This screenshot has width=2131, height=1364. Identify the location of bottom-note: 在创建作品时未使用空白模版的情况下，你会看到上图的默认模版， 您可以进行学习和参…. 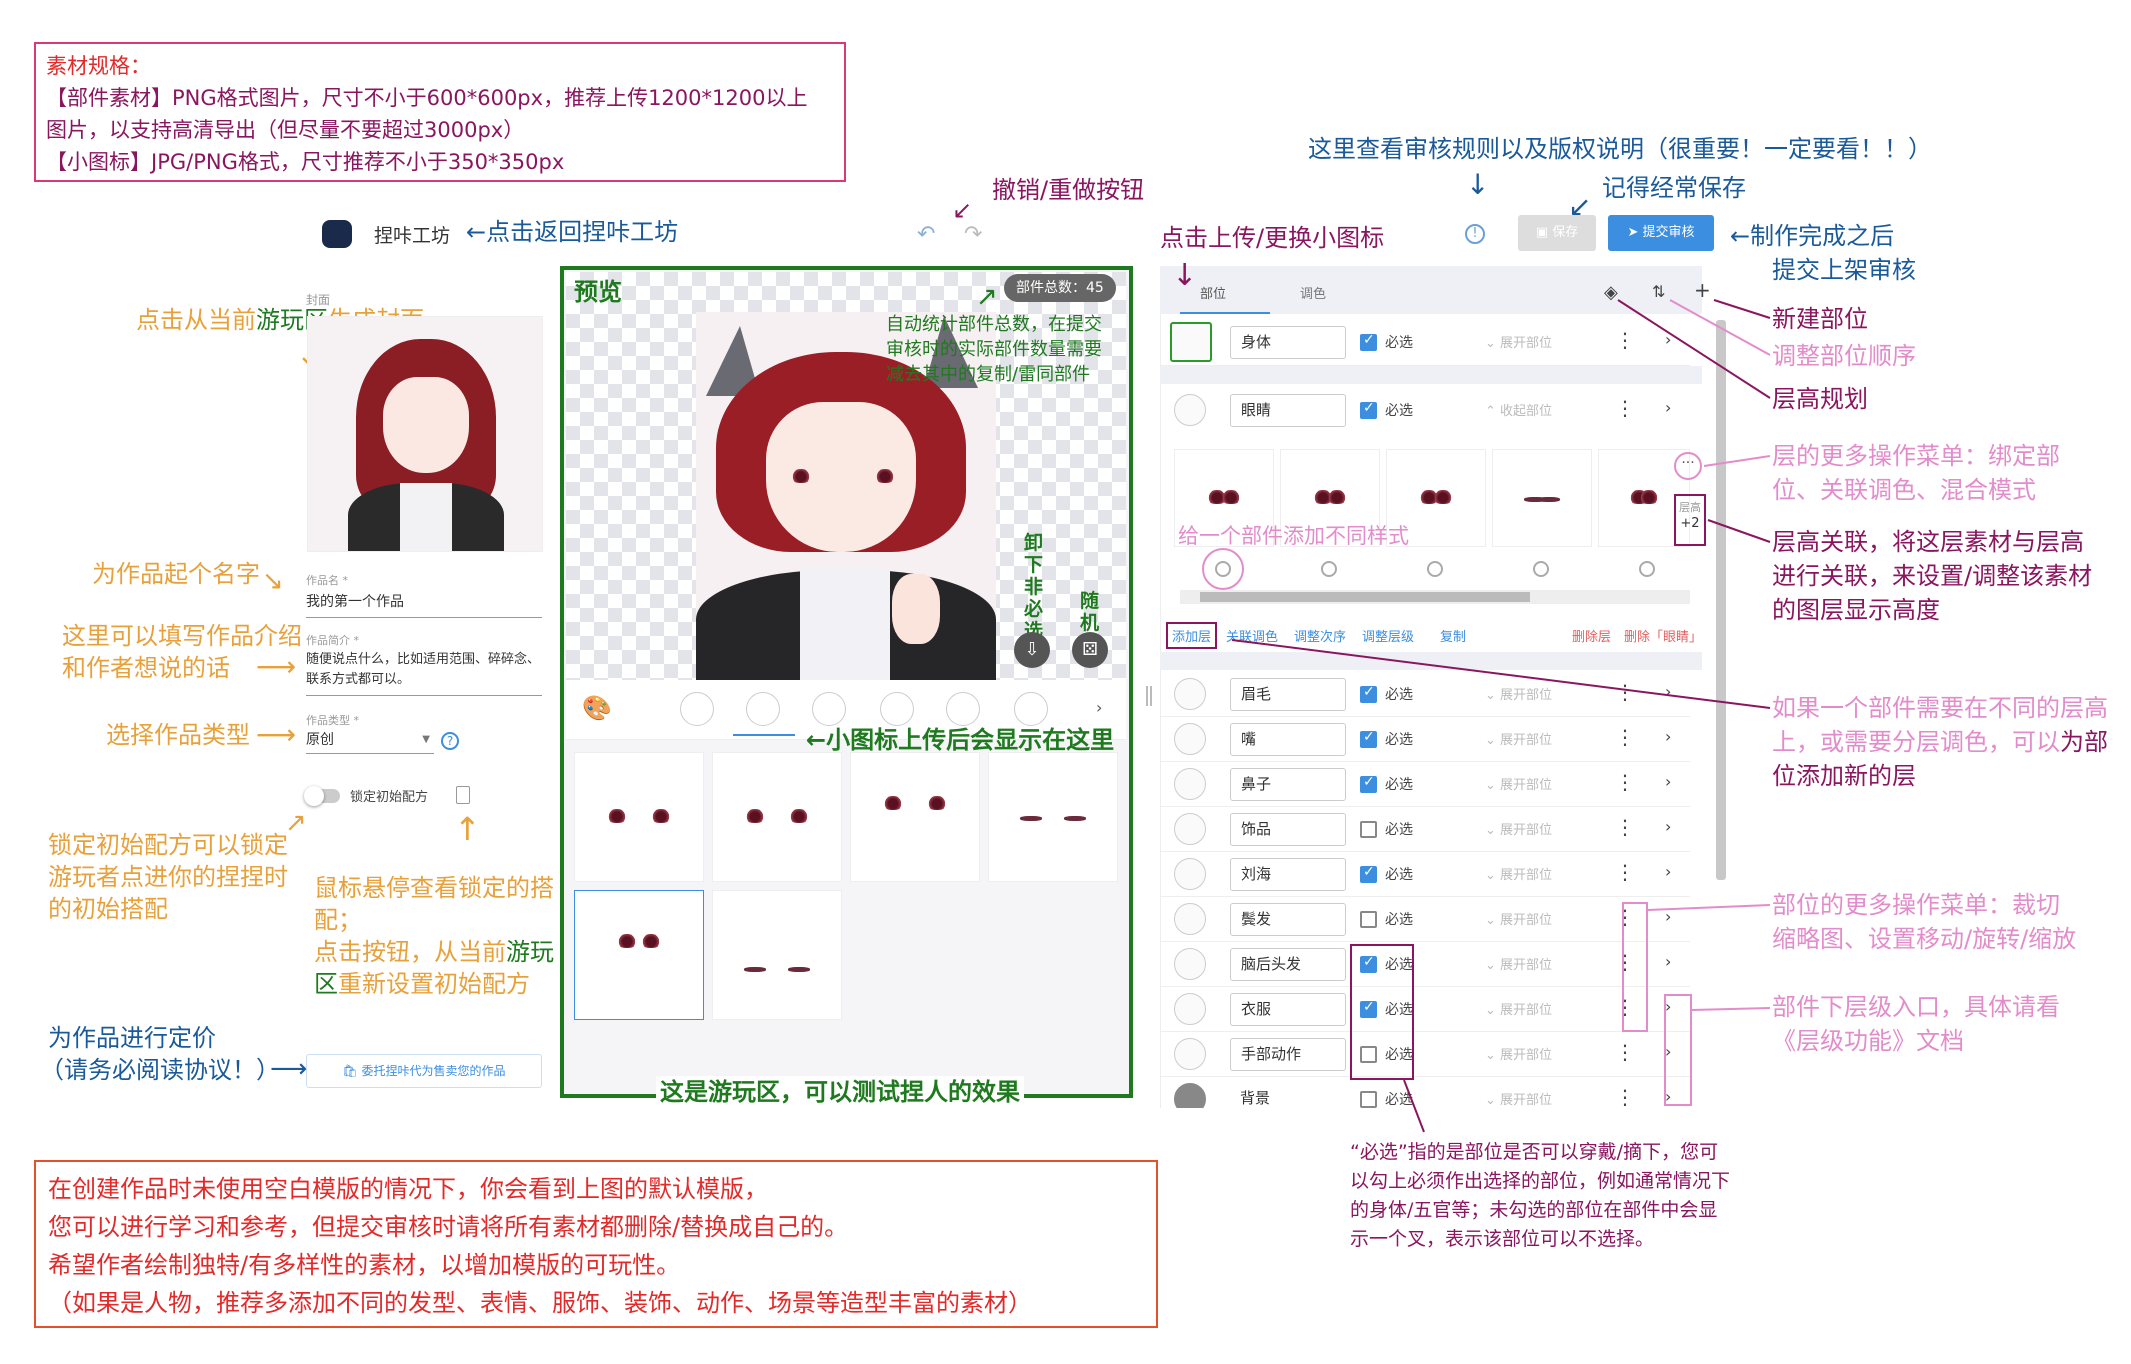
(596, 1244).